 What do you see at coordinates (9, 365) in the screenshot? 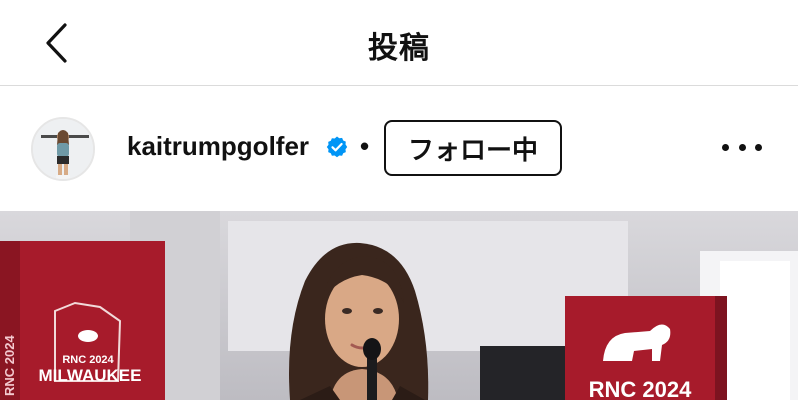
I see `left-sign-side: RNC 2024` at bounding box center [9, 365].